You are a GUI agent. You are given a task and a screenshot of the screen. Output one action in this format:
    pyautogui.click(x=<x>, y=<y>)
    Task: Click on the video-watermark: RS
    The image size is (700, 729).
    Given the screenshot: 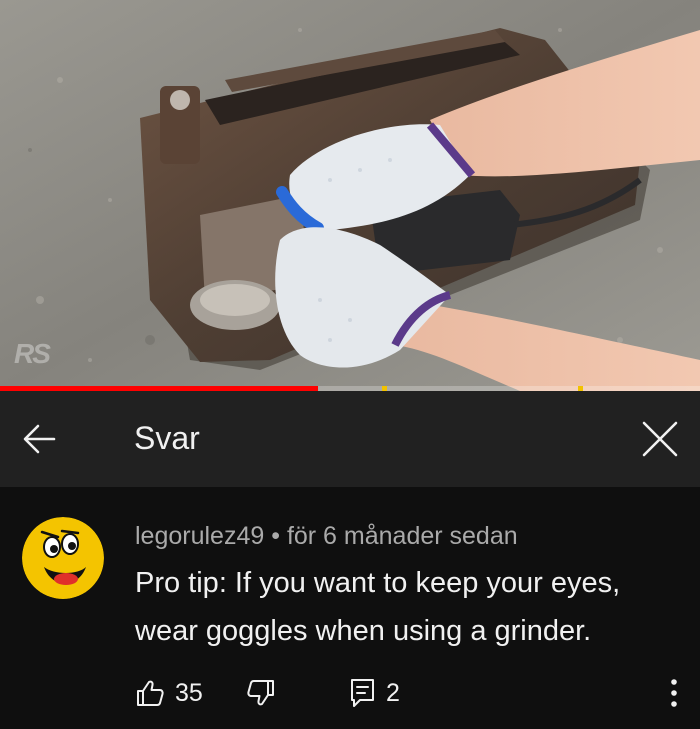 What is the action you would take?
    pyautogui.click(x=32, y=353)
    